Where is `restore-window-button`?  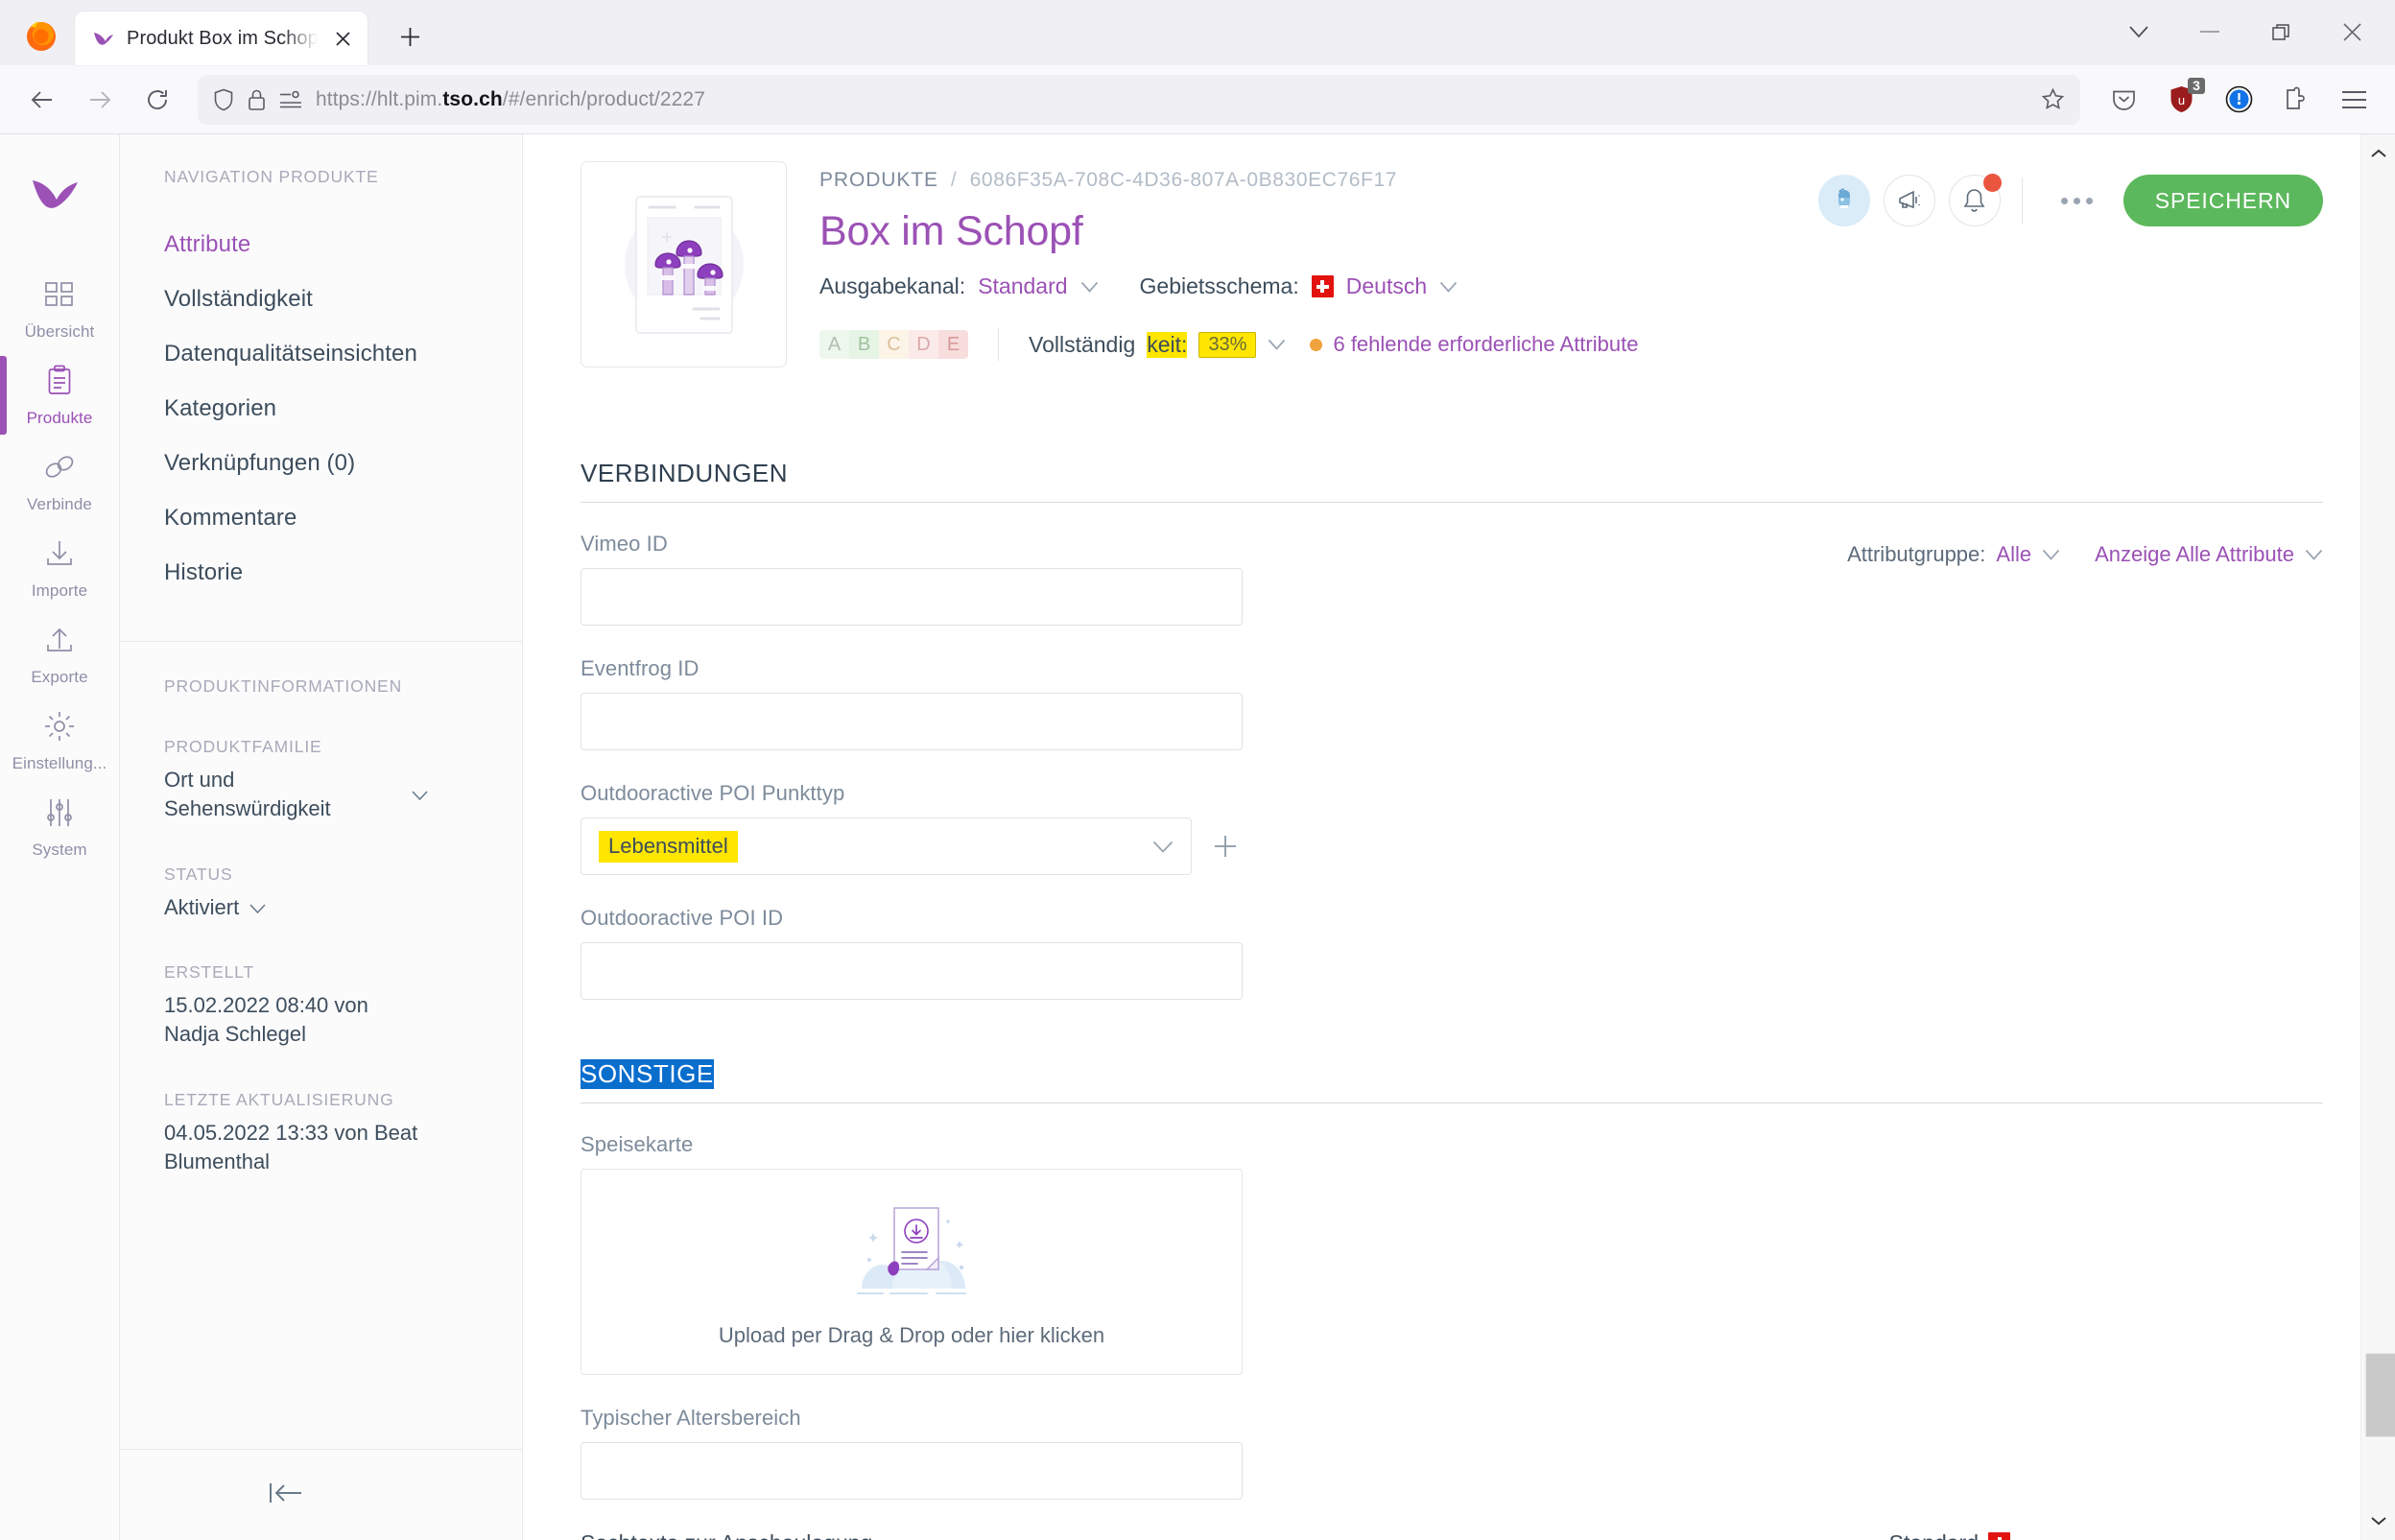
restore-window-button is located at coordinates (2281, 32).